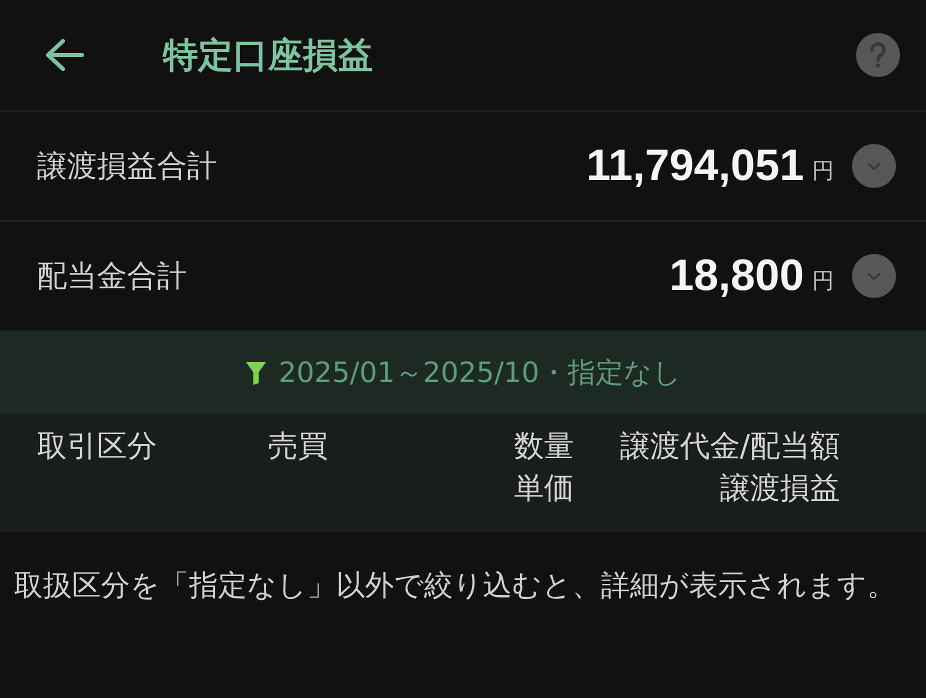 The image size is (926, 698). Describe the element at coordinates (97, 447) in the screenshot. I see `column-header: 取引区分` at that location.